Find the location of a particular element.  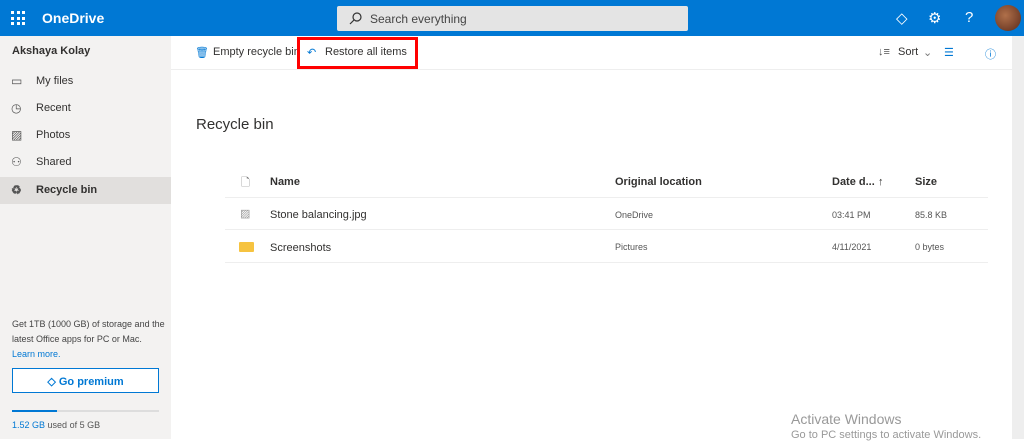

diamond-icon: ◇ is located at coordinates (53, 382).